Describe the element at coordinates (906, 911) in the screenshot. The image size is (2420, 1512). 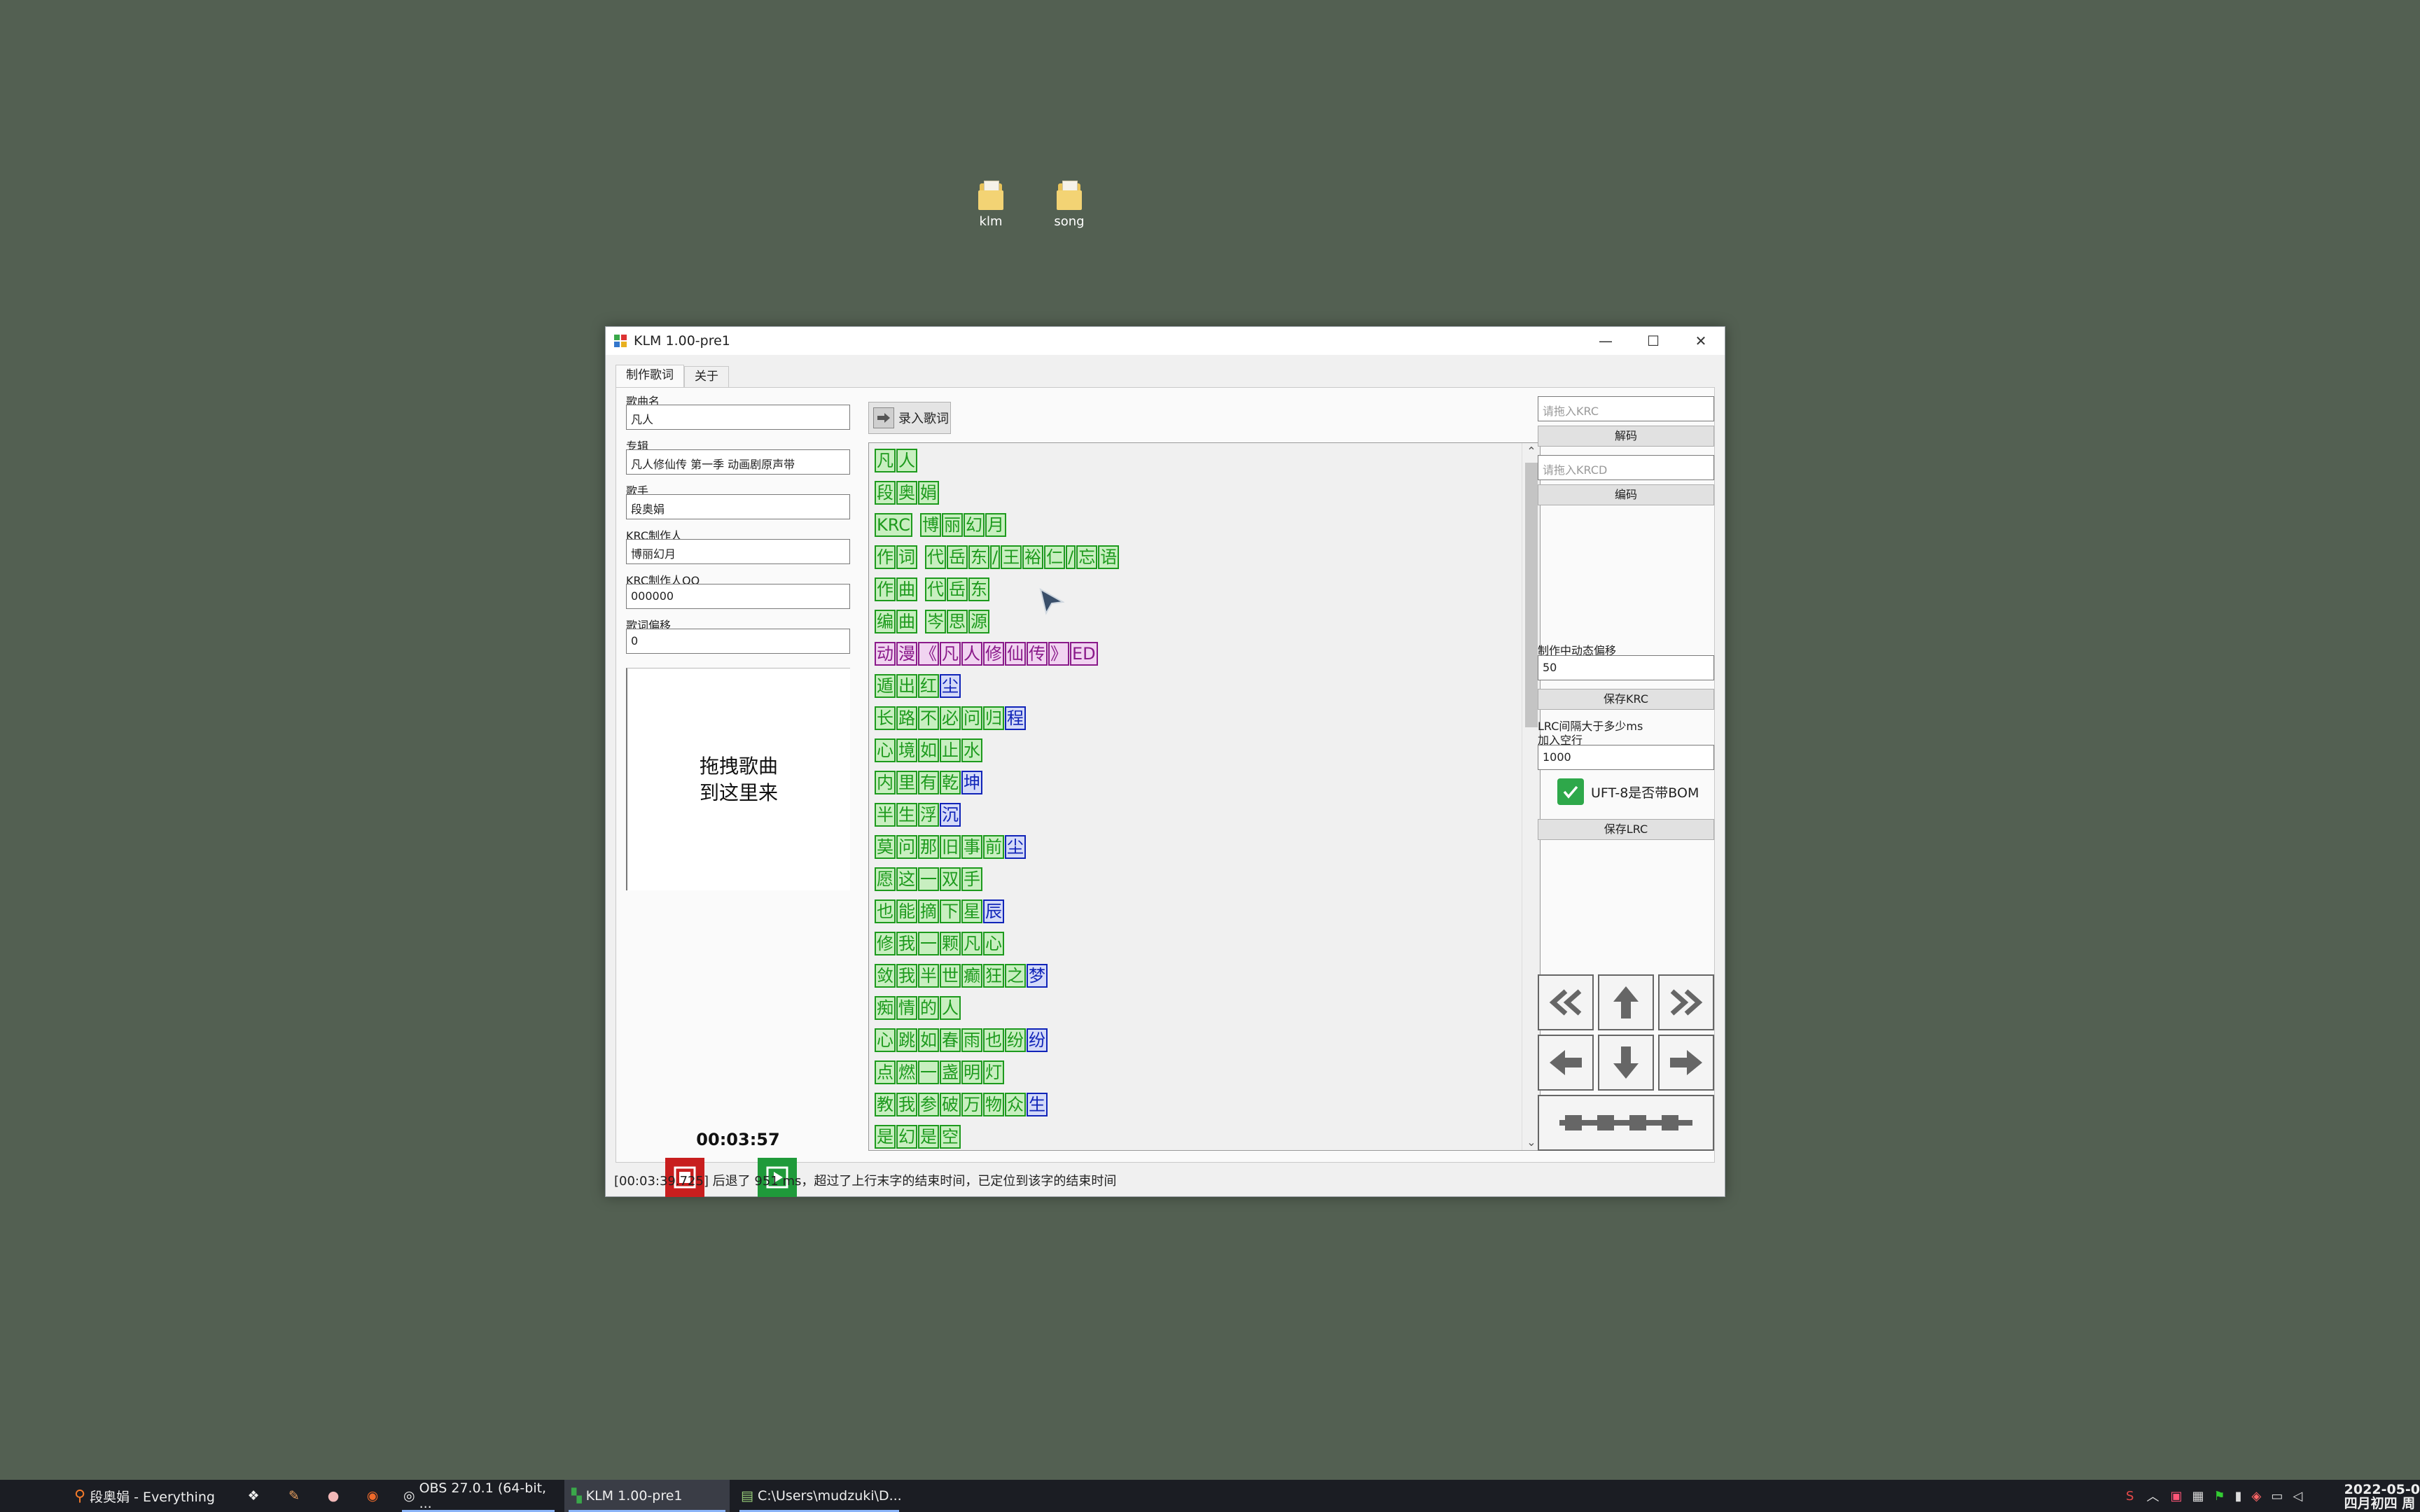
I see `lyric-char: 能` at that location.